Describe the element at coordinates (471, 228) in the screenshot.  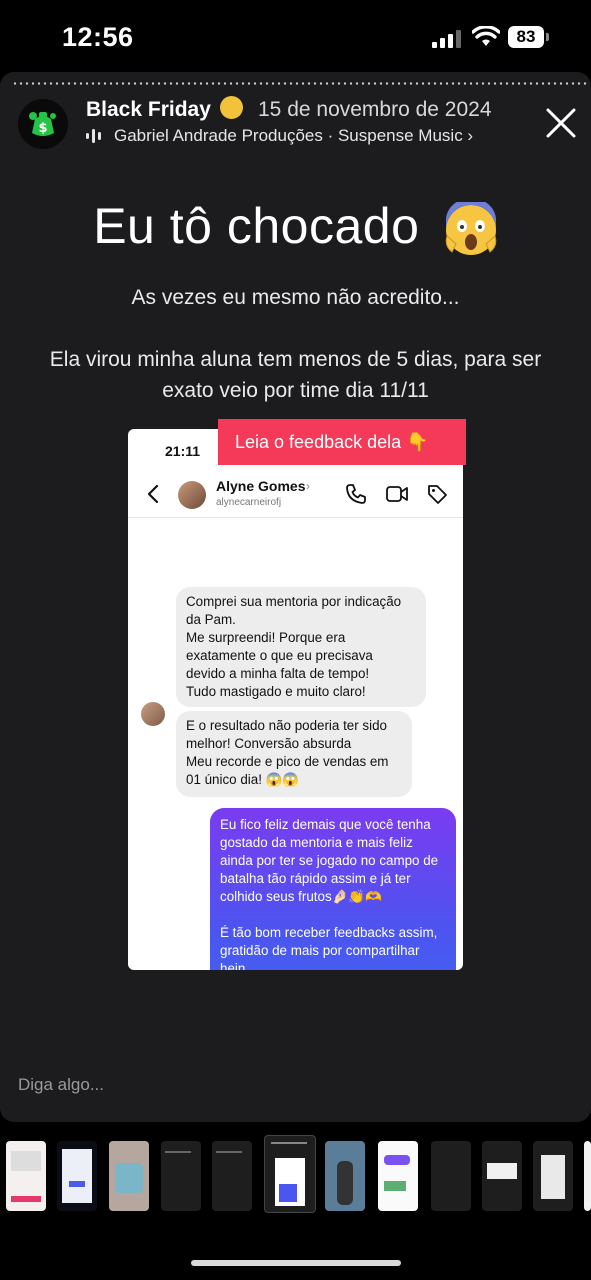
I see `screaming-face-emoji-icon` at that location.